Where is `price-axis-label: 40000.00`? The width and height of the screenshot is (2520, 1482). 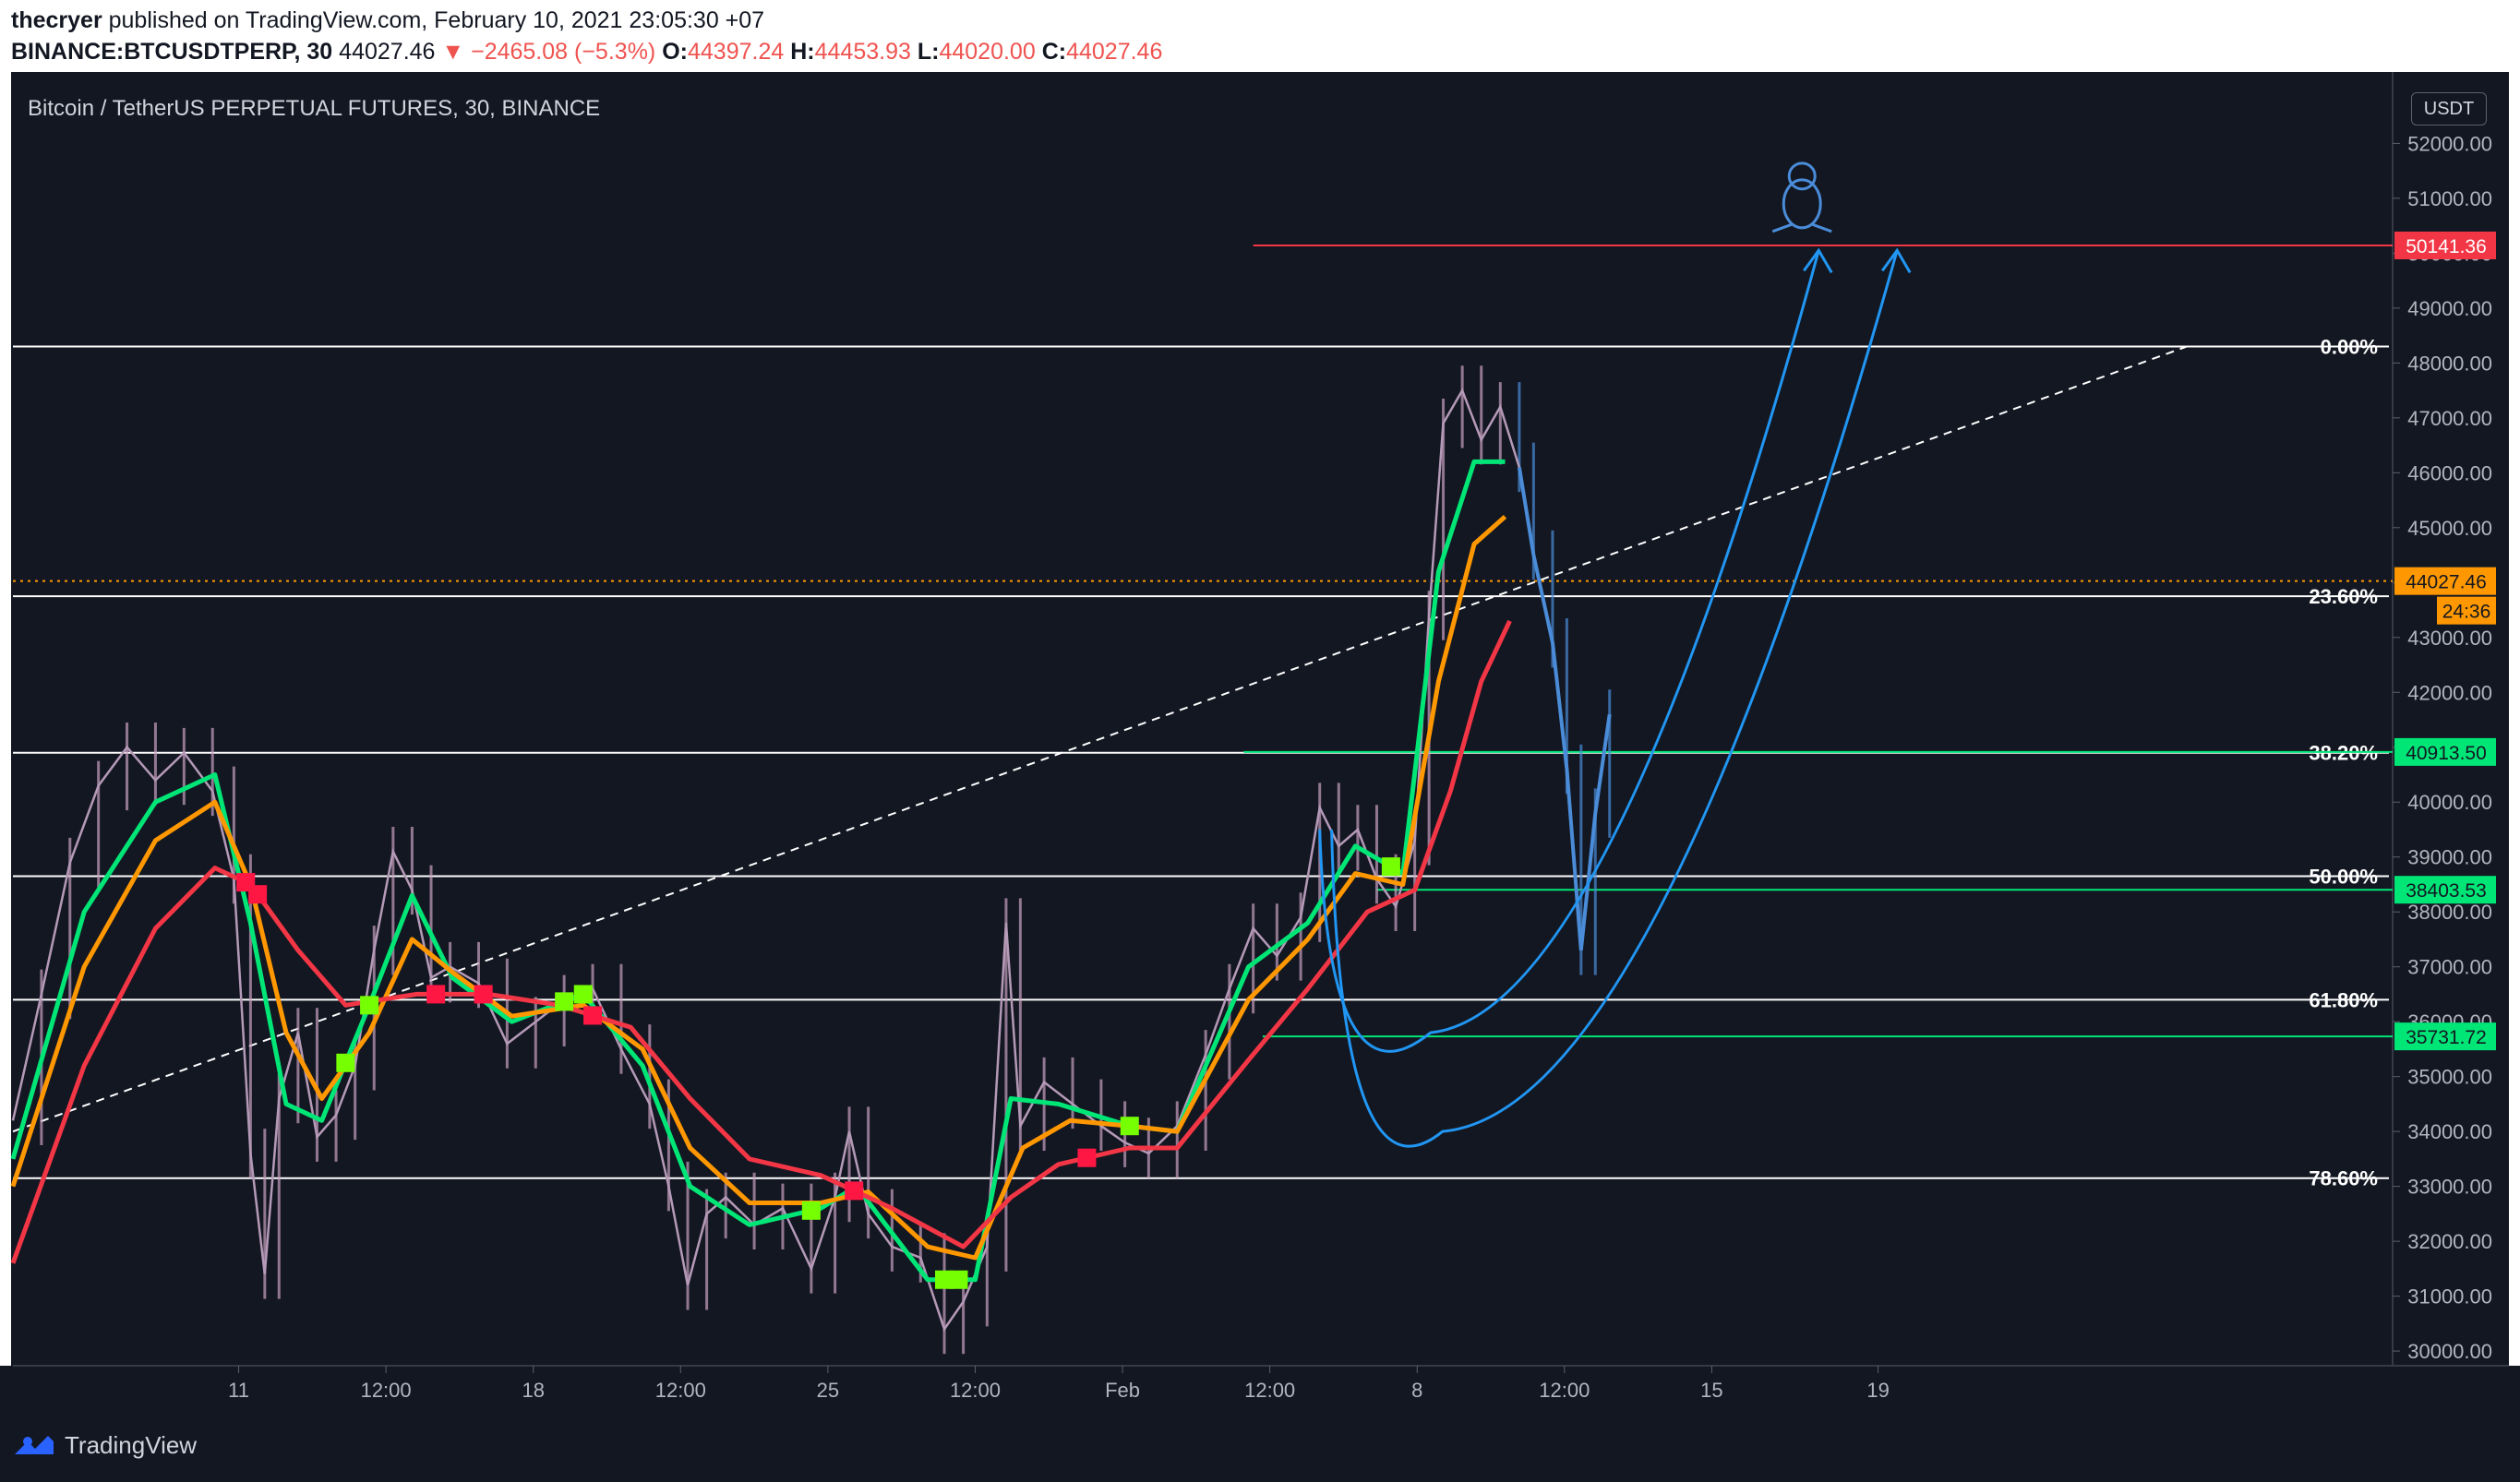 price-axis-label: 40000.00 is located at coordinates (2449, 802).